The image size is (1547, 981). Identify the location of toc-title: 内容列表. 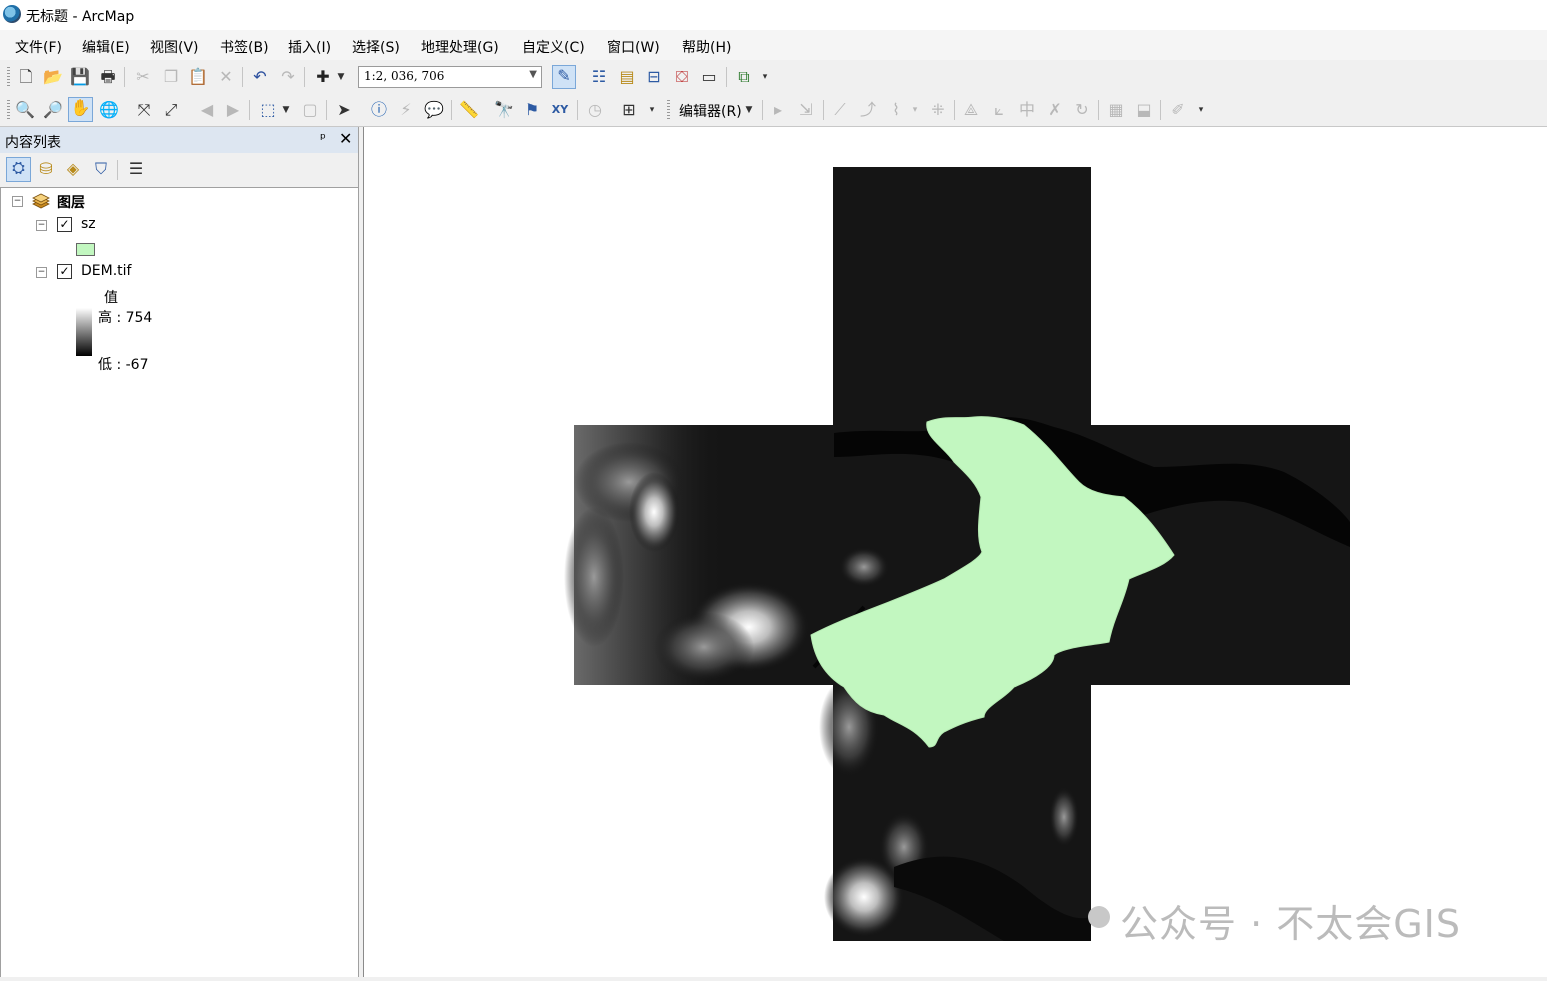
(33, 143).